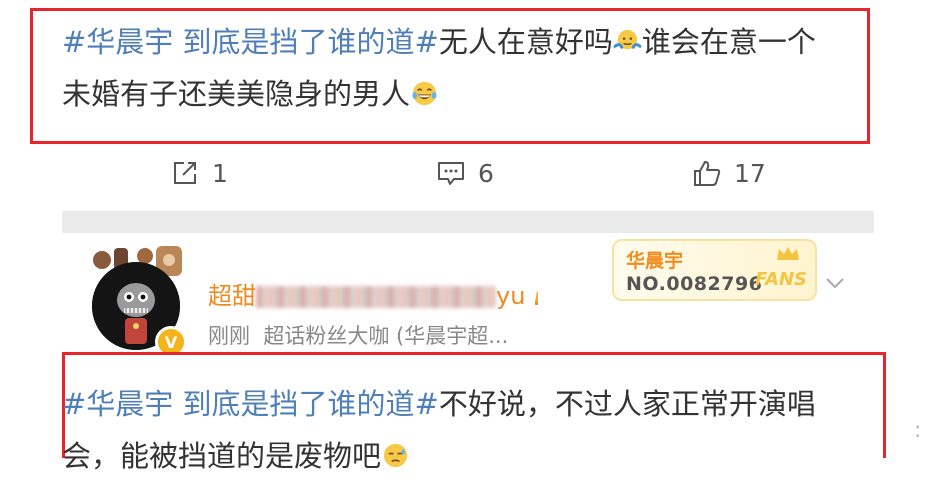 The height and width of the screenshot is (482, 947). I want to click on section-divider, so click(468, 222).